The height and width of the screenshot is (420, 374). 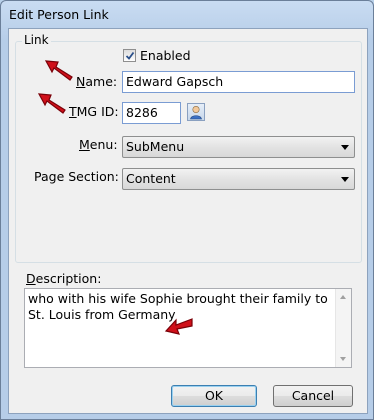 What do you see at coordinates (155, 146) in the screenshot?
I see `menu-select-value: SubMenu` at bounding box center [155, 146].